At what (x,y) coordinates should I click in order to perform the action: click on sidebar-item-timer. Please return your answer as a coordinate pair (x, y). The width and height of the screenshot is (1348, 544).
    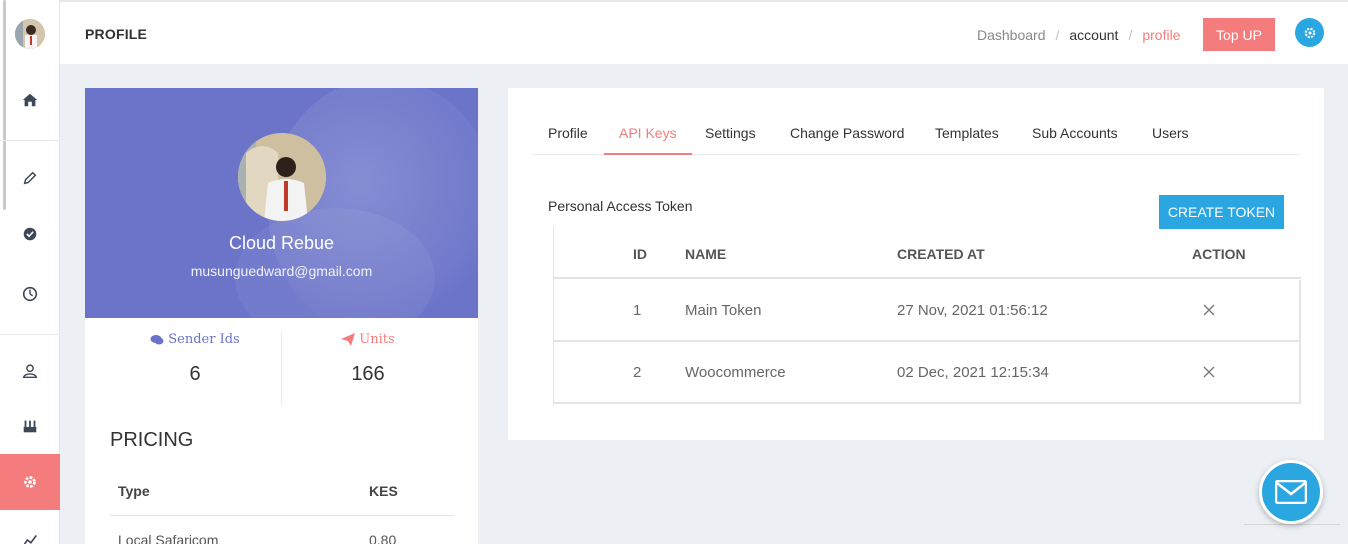
    Looking at the image, I should click on (30, 294).